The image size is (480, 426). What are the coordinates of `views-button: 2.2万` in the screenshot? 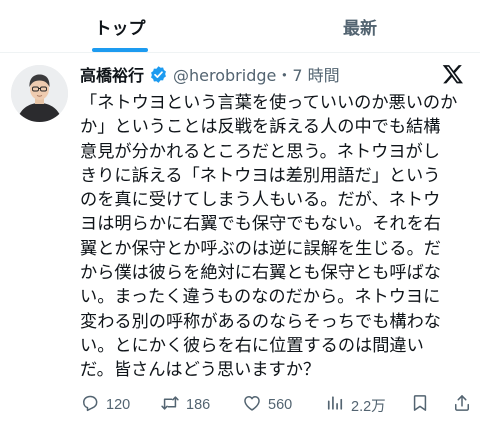 It's located at (355, 405).